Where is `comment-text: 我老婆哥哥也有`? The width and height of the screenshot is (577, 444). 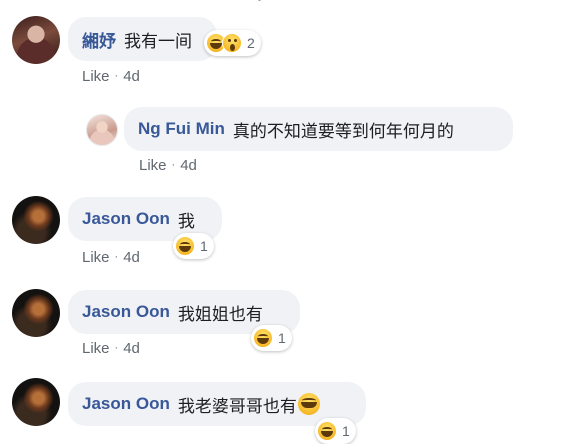
comment-text: 我老婆哥哥也有 is located at coordinates (237, 406).